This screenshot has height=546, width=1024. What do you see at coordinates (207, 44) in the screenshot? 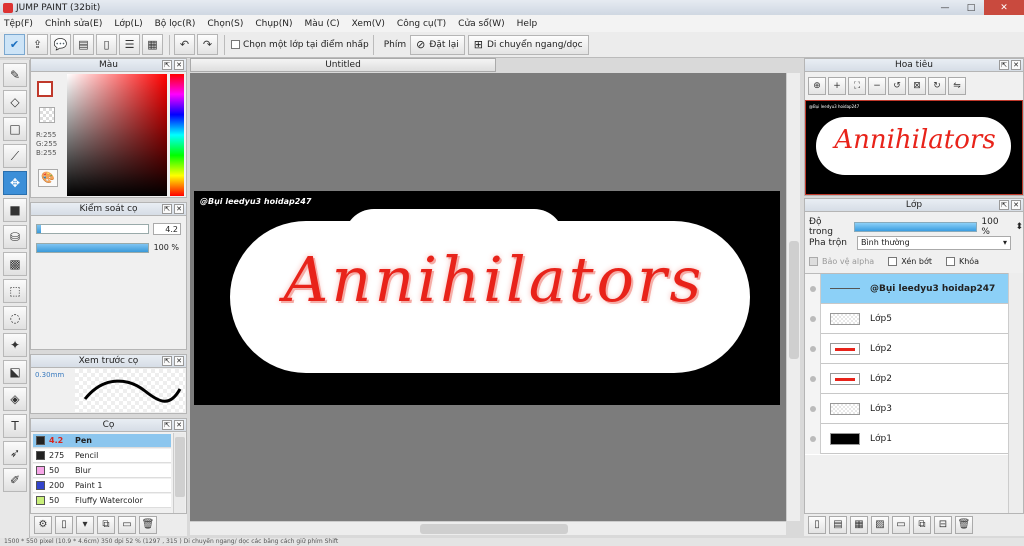
I see `redo-icon: ↷` at bounding box center [207, 44].